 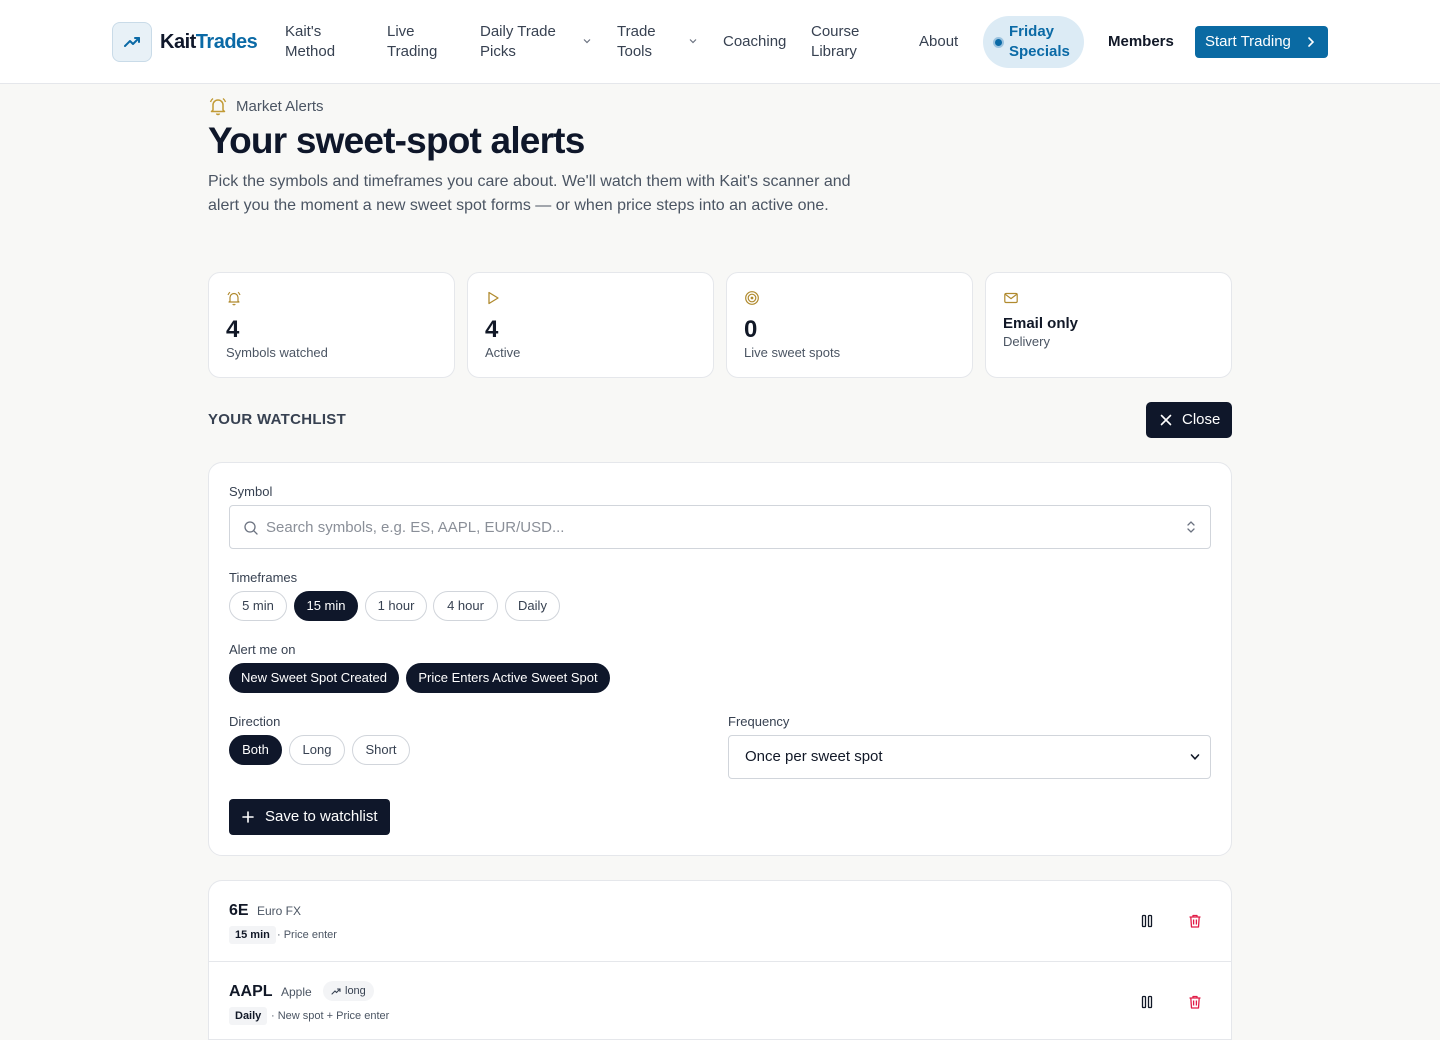 I want to click on friday-specials-pill: Friday Specials, so click(x=1033, y=42).